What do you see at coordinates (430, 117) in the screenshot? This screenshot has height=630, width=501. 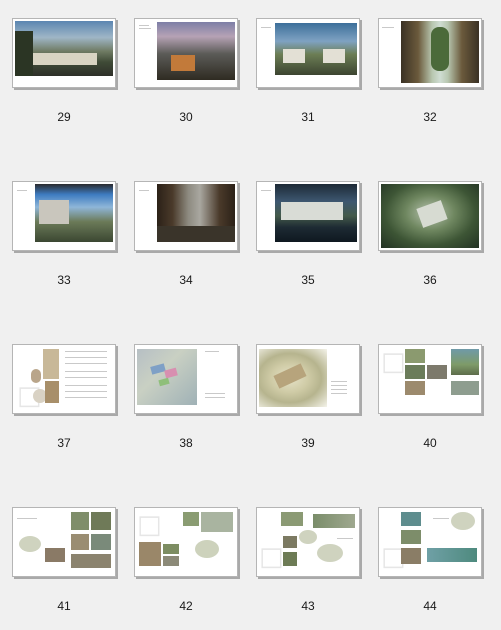 I see `page-number: 32` at bounding box center [430, 117].